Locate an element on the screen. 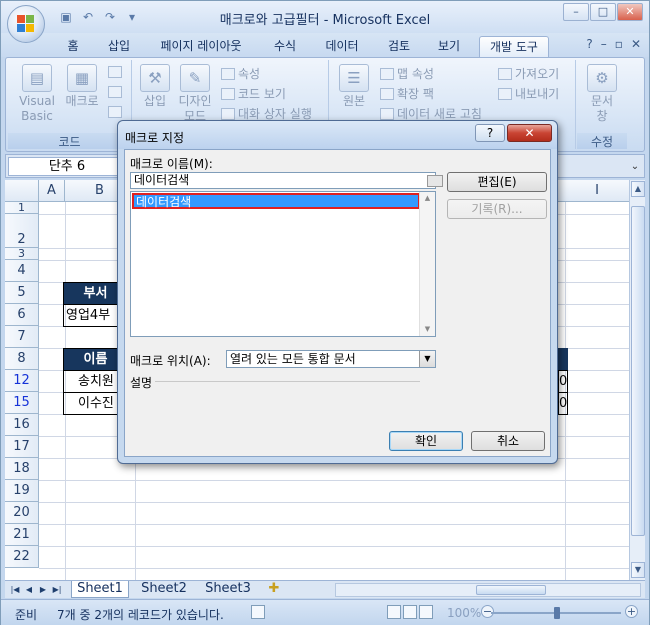 Image resolution: width=650 pixels, height=625 pixels. prev-sheet-icon: ◀ is located at coordinates (29, 589).